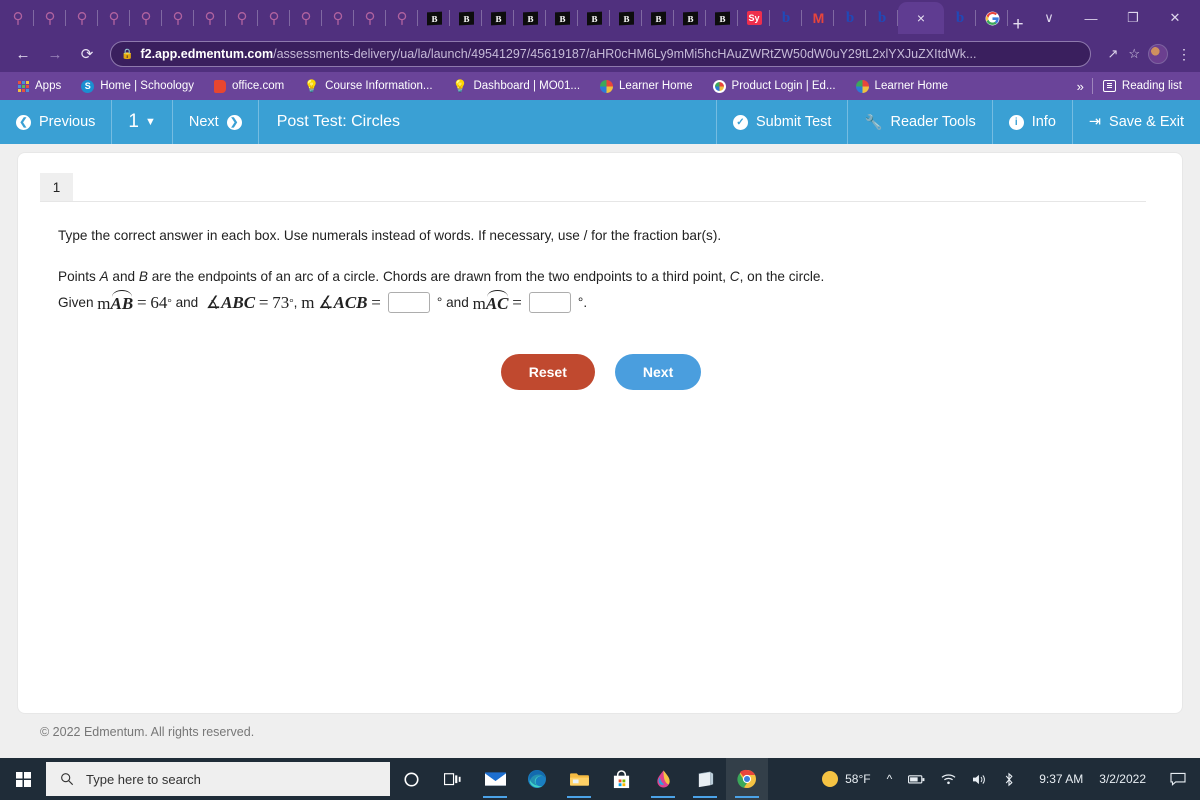 The image size is (1200, 800). What do you see at coordinates (1142, 86) in the screenshot?
I see `reading-list-button: Reading list` at bounding box center [1142, 86].